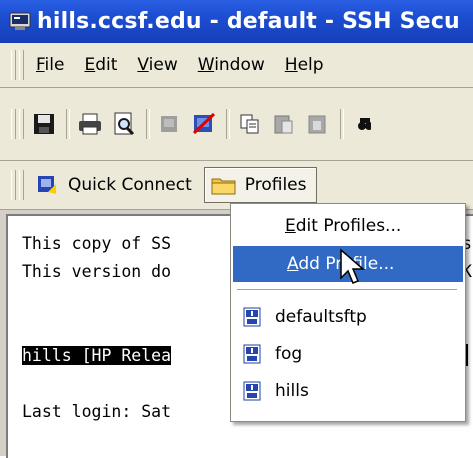 This screenshot has width=473, height=458. What do you see at coordinates (50, 65) in the screenshot?
I see `menu-file: File` at bounding box center [50, 65].